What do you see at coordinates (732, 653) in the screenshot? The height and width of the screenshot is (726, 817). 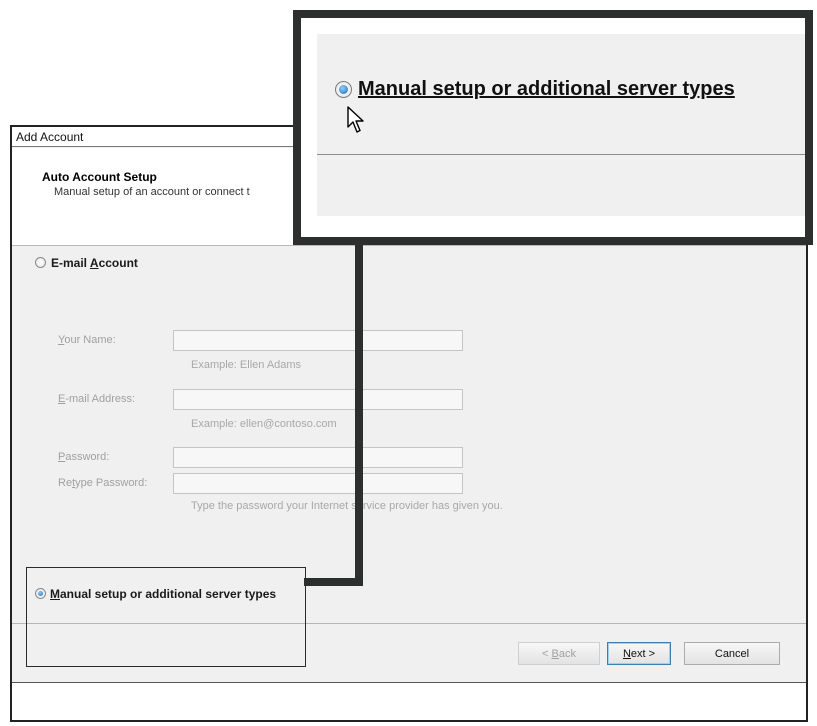 I see `cancel-button: Cancel` at bounding box center [732, 653].